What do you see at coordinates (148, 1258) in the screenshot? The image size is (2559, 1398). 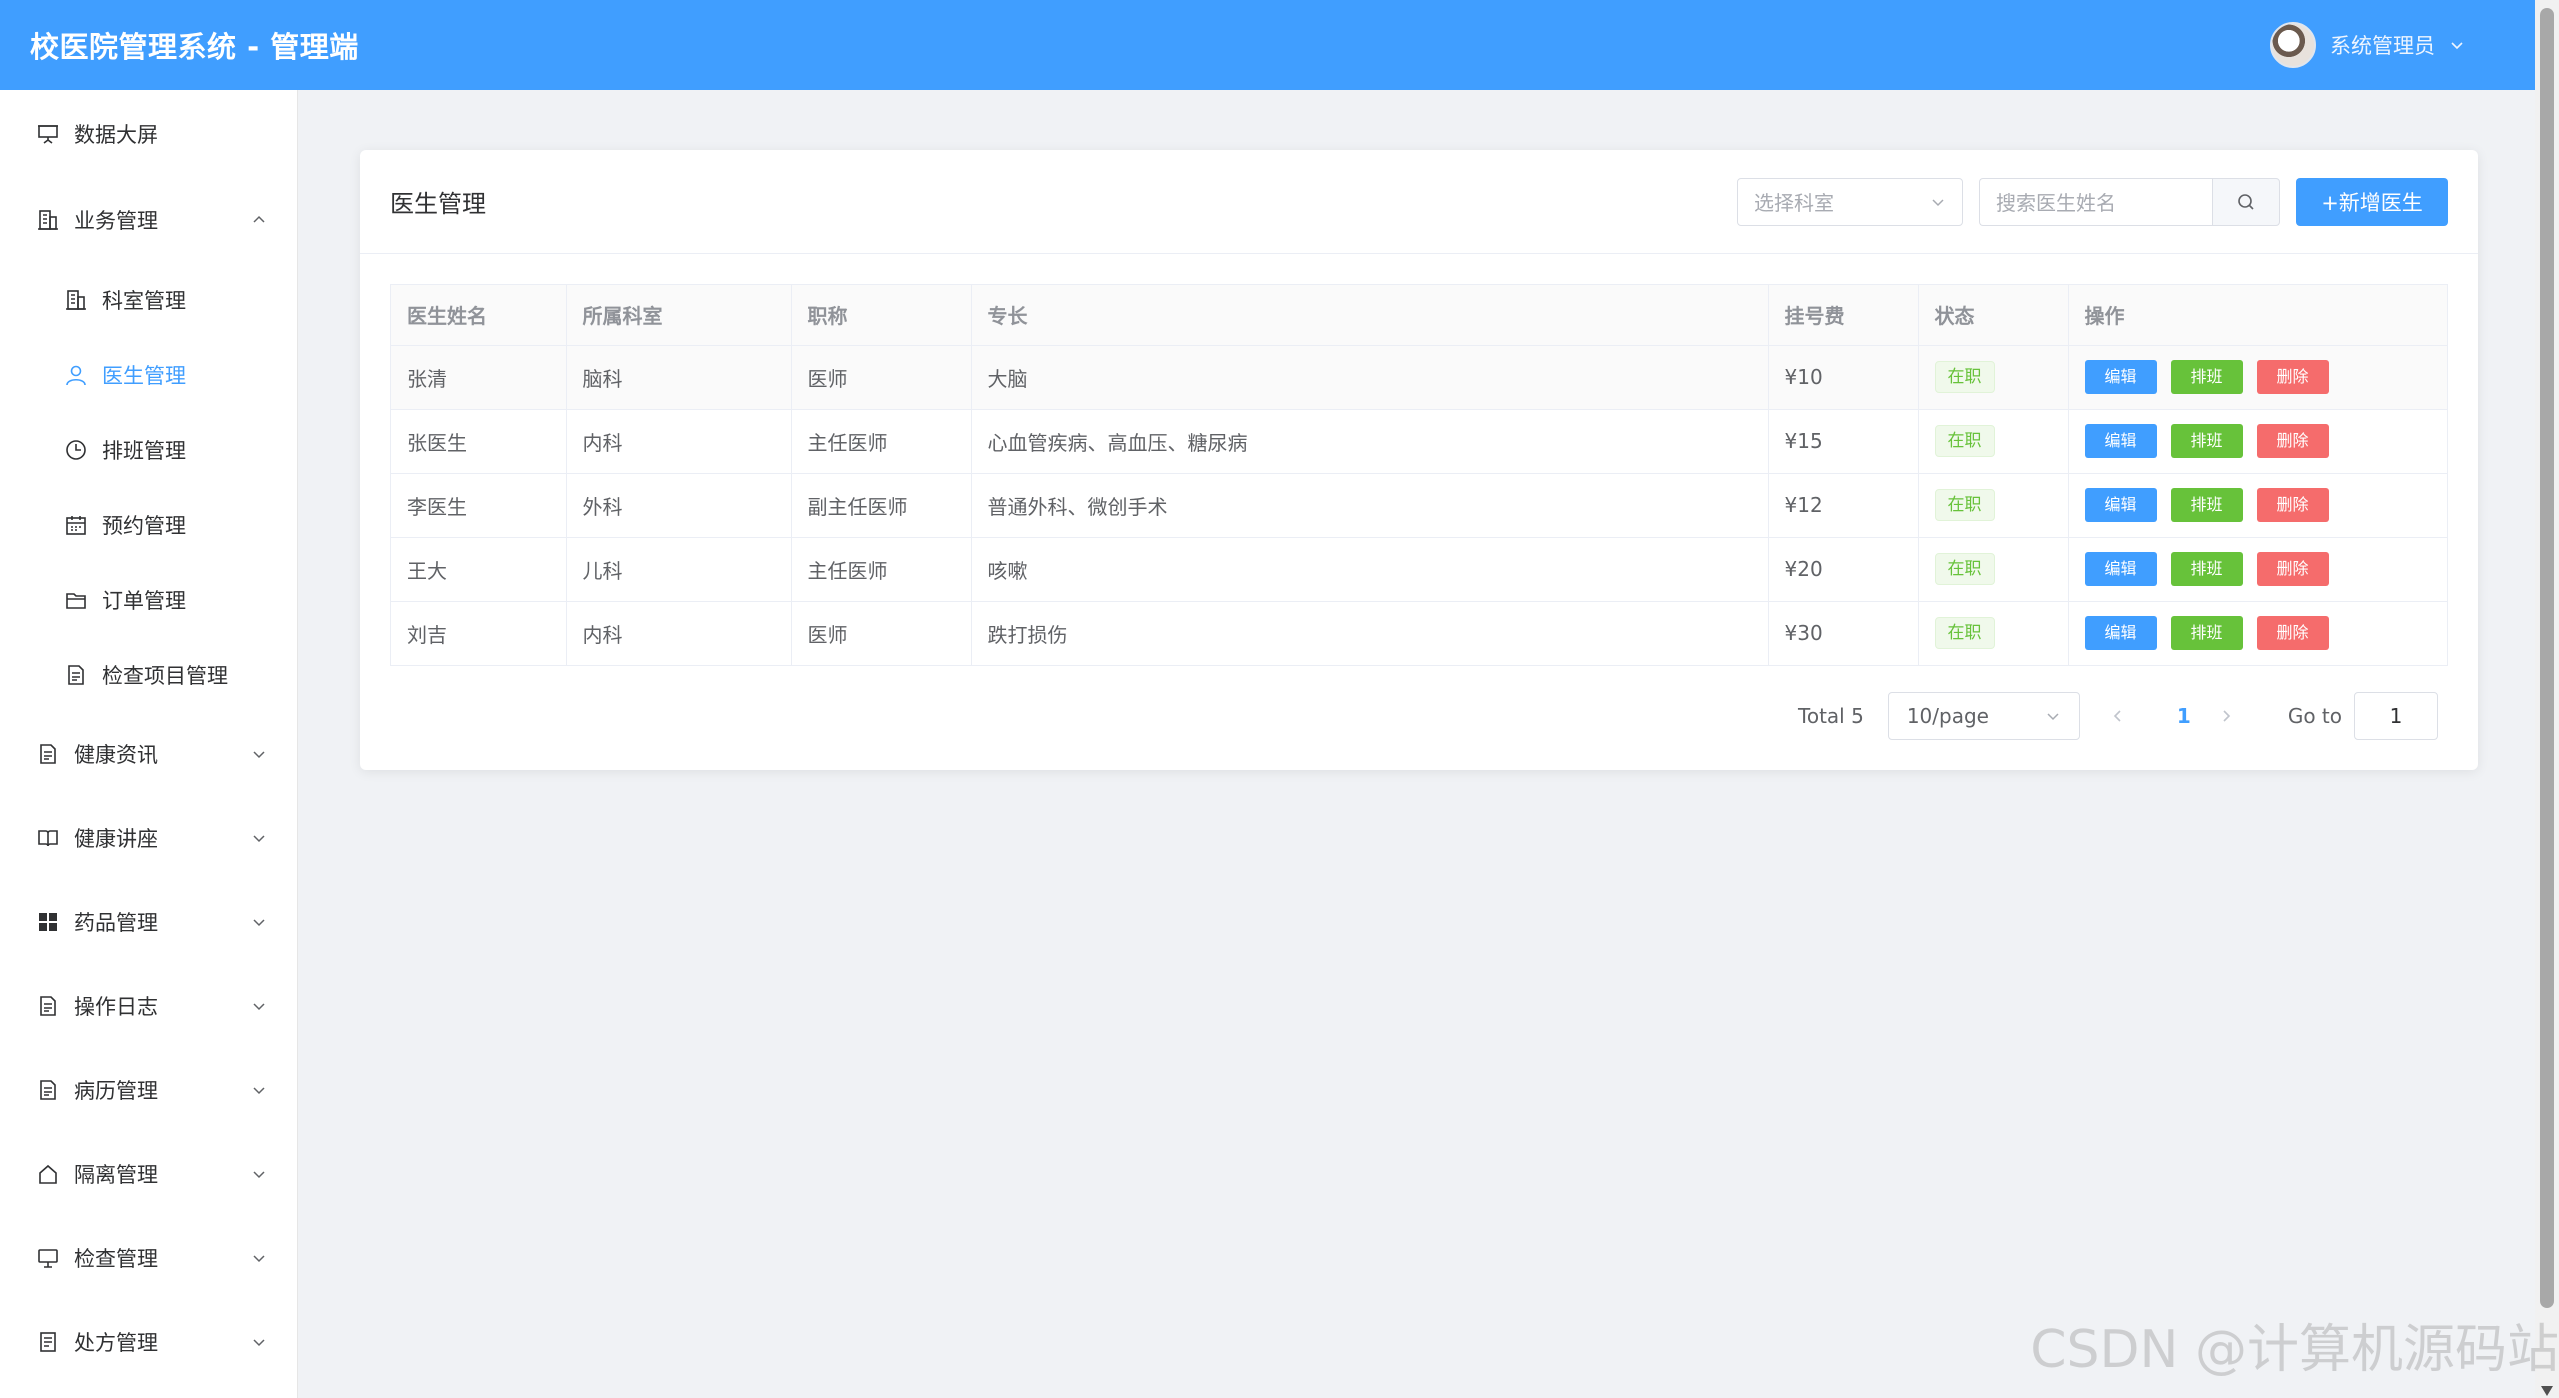 I see `sidebar-item-examinations: 检查管理` at bounding box center [148, 1258].